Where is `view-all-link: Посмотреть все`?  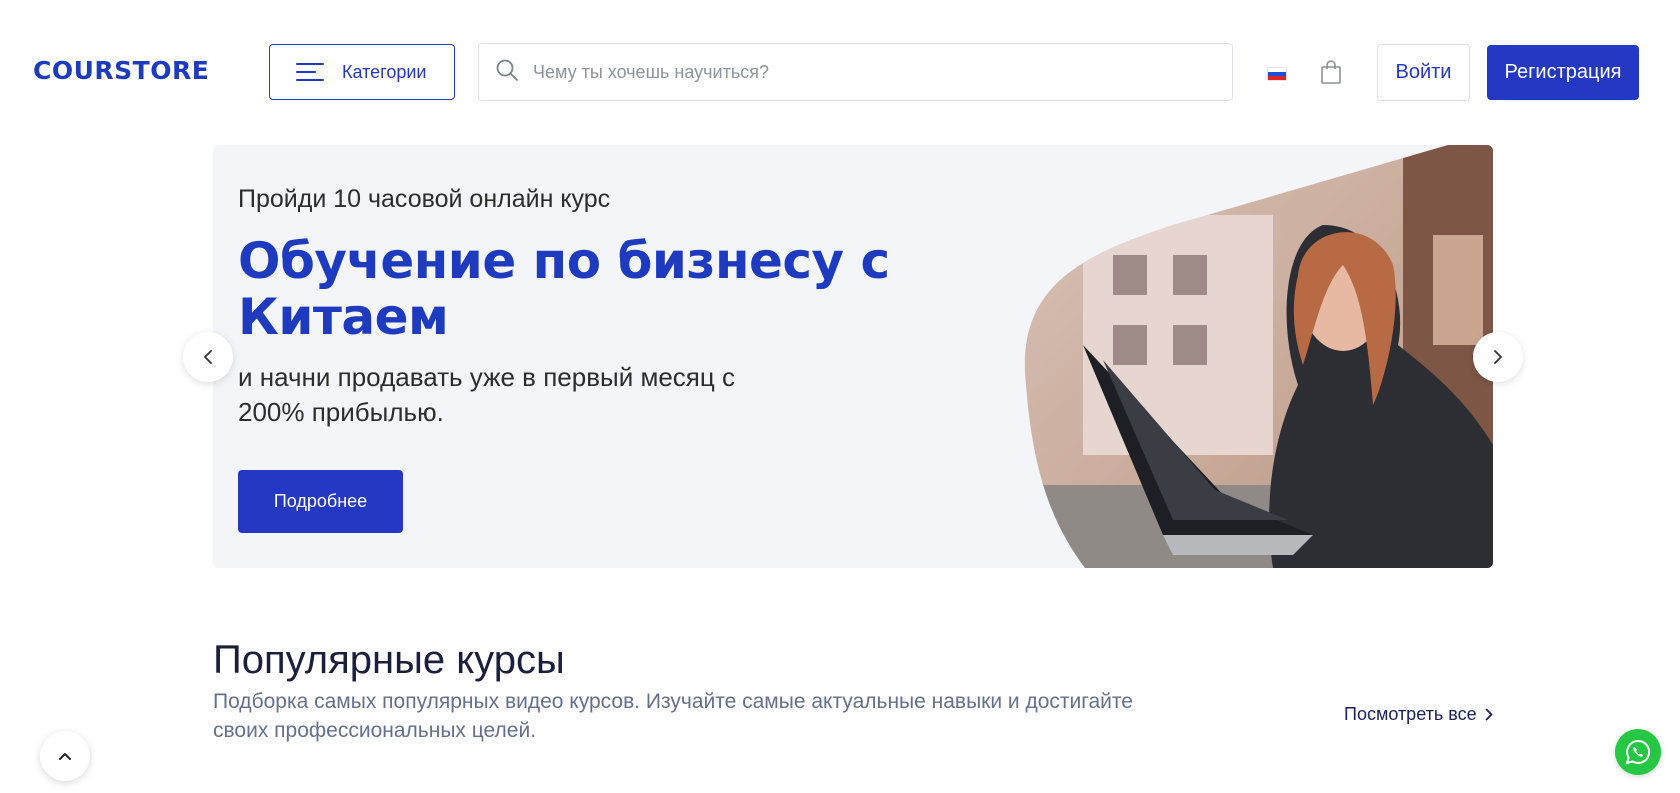
view-all-link: Посмотреть все is located at coordinates (1418, 714).